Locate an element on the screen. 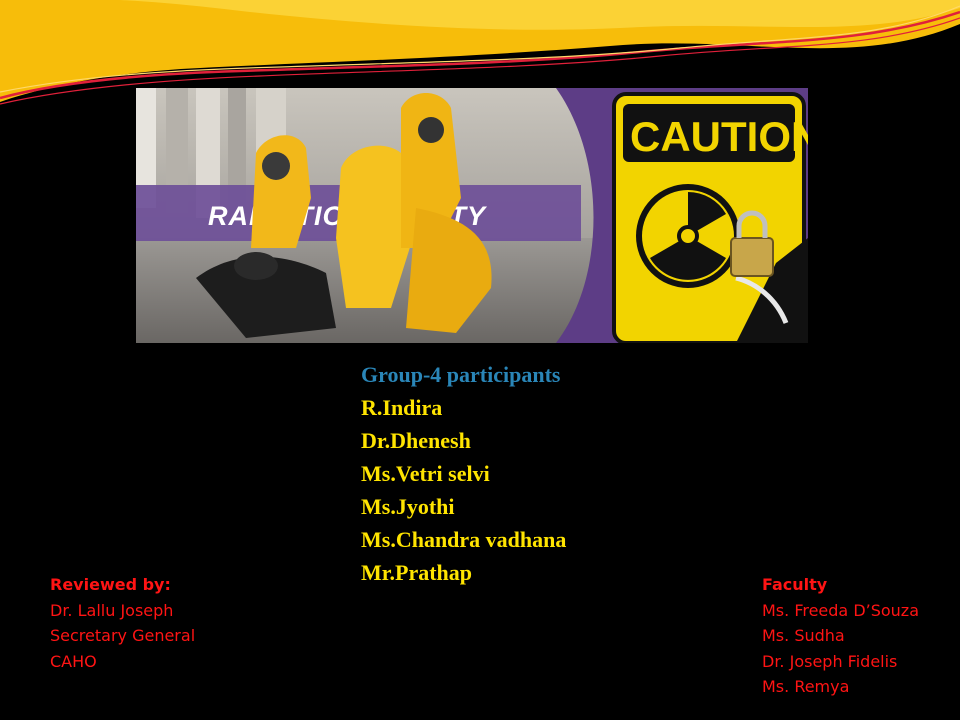 The height and width of the screenshot is (720, 960). caution-sign-text: CAUTION is located at coordinates (719, 136).